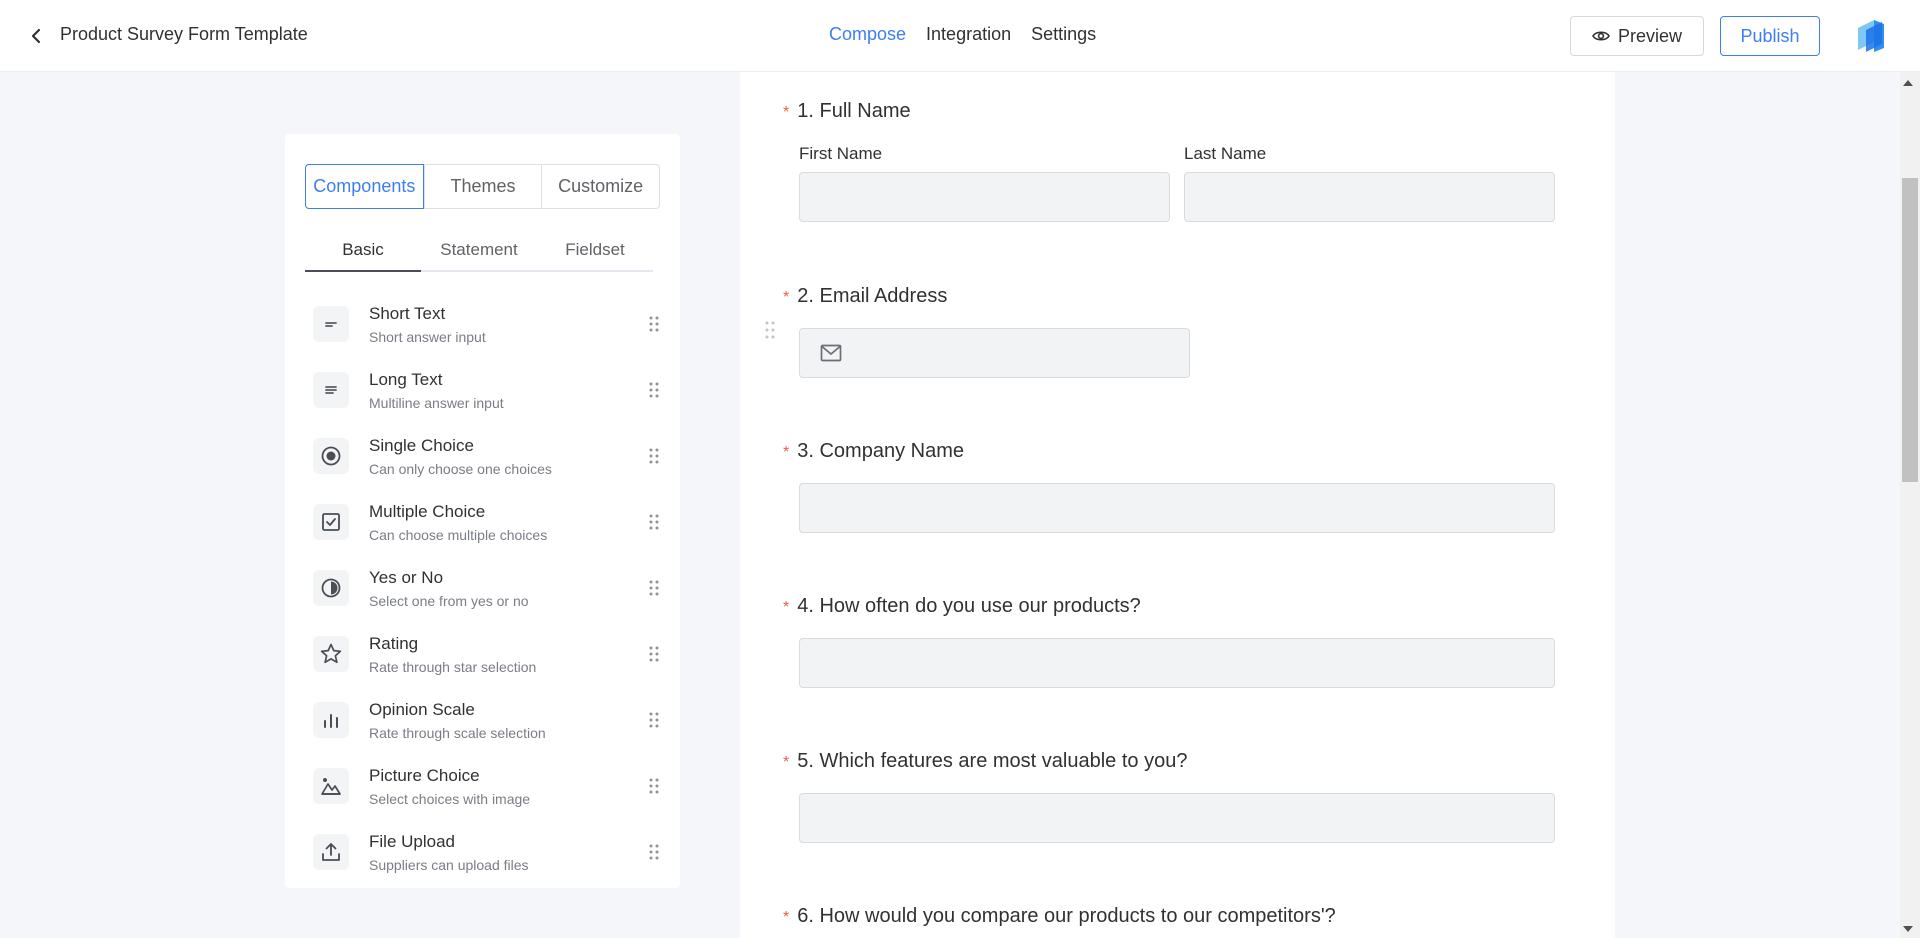 The image size is (1920, 938). Describe the element at coordinates (805, 111) in the screenshot. I see `question-number: 1.` at that location.